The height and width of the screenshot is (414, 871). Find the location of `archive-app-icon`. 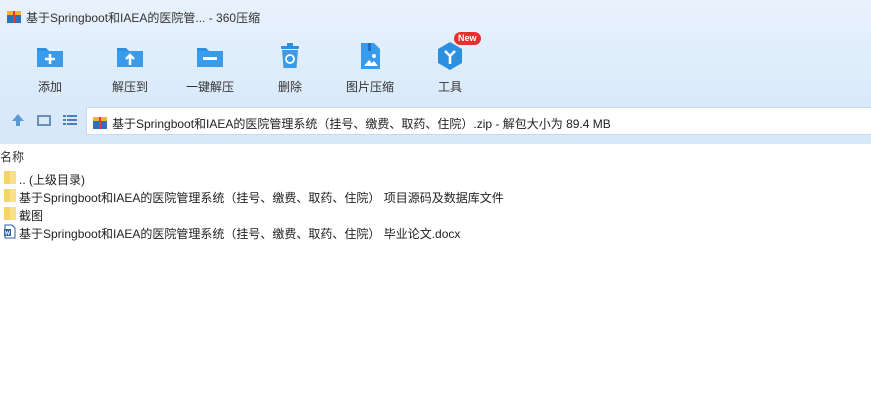

archive-app-icon is located at coordinates (14, 17).